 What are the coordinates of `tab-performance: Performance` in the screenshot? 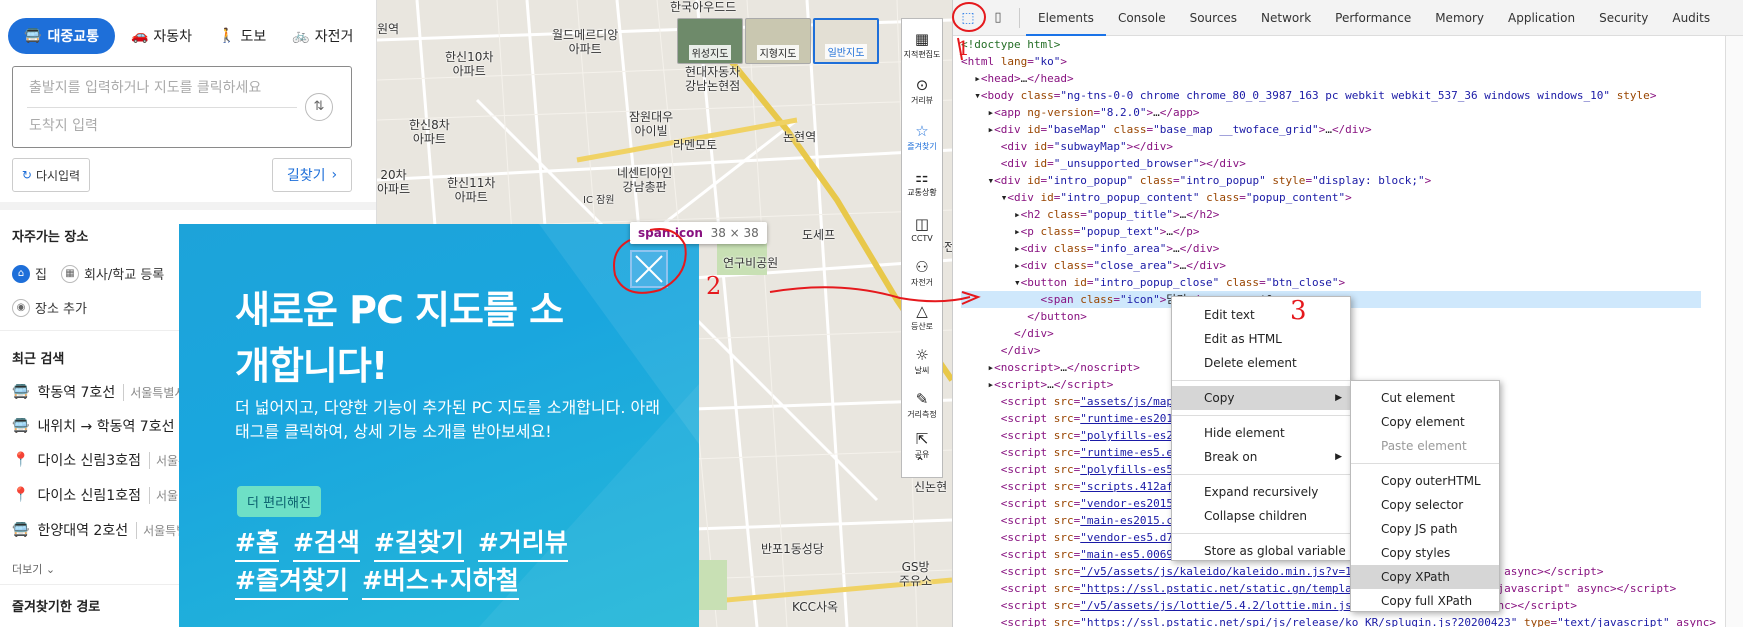 It's located at (1373, 18).